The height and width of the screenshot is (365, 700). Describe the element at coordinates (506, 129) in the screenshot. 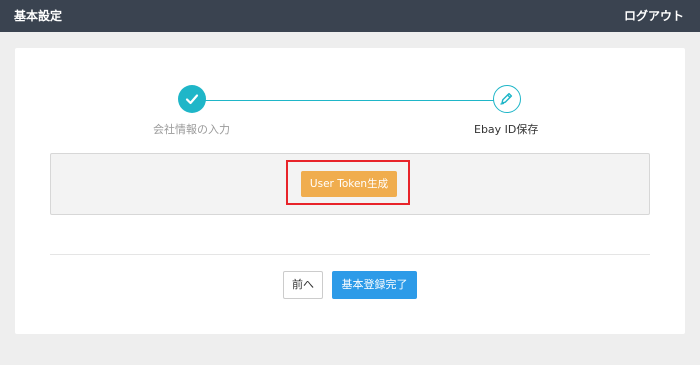

I see `step-2-label: Ebay ID保存` at that location.